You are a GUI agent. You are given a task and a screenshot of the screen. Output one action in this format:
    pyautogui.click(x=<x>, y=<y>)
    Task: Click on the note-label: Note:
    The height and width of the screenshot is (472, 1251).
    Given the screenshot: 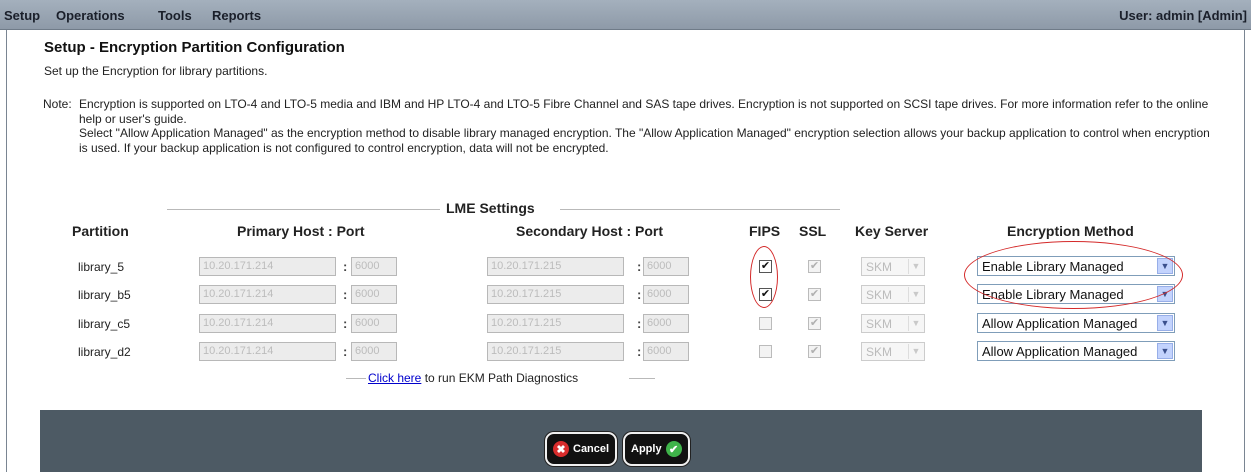 What is the action you would take?
    pyautogui.click(x=57, y=104)
    